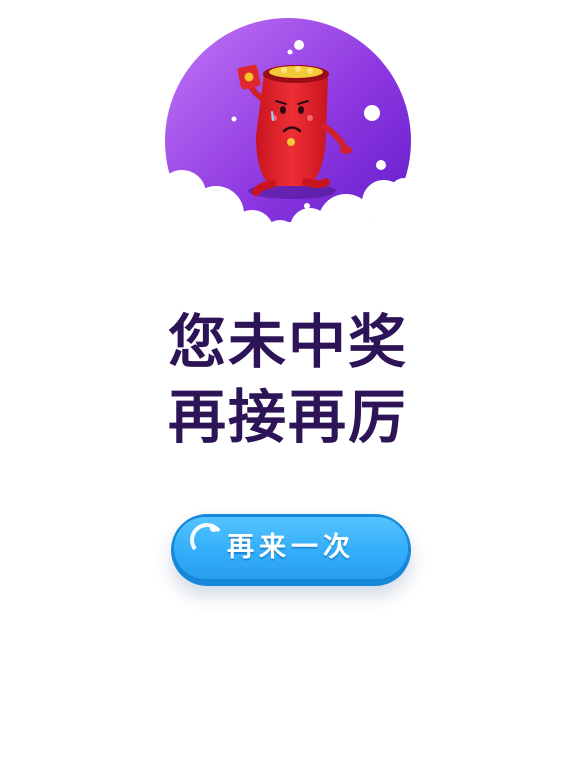  Describe the element at coordinates (288, 133) in the screenshot. I see `sad-red-envelope-illustration` at that location.